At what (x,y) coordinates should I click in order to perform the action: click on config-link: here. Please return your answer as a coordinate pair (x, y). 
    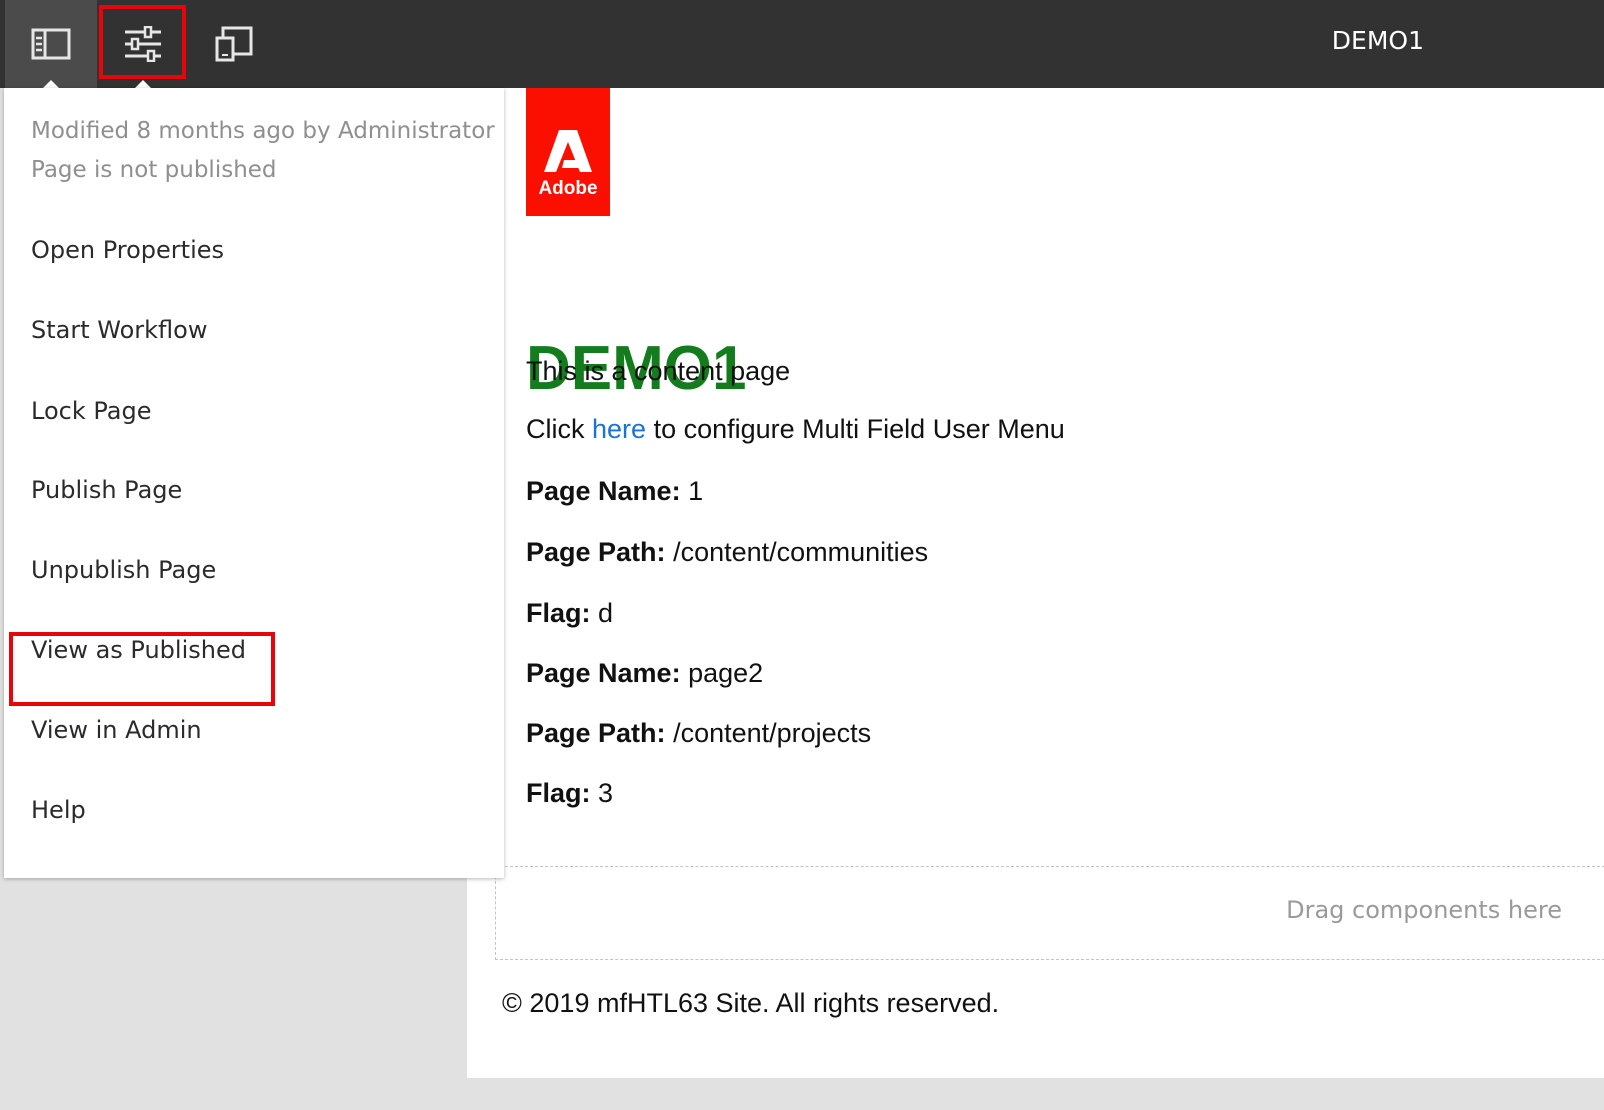
    Looking at the image, I should click on (619, 429).